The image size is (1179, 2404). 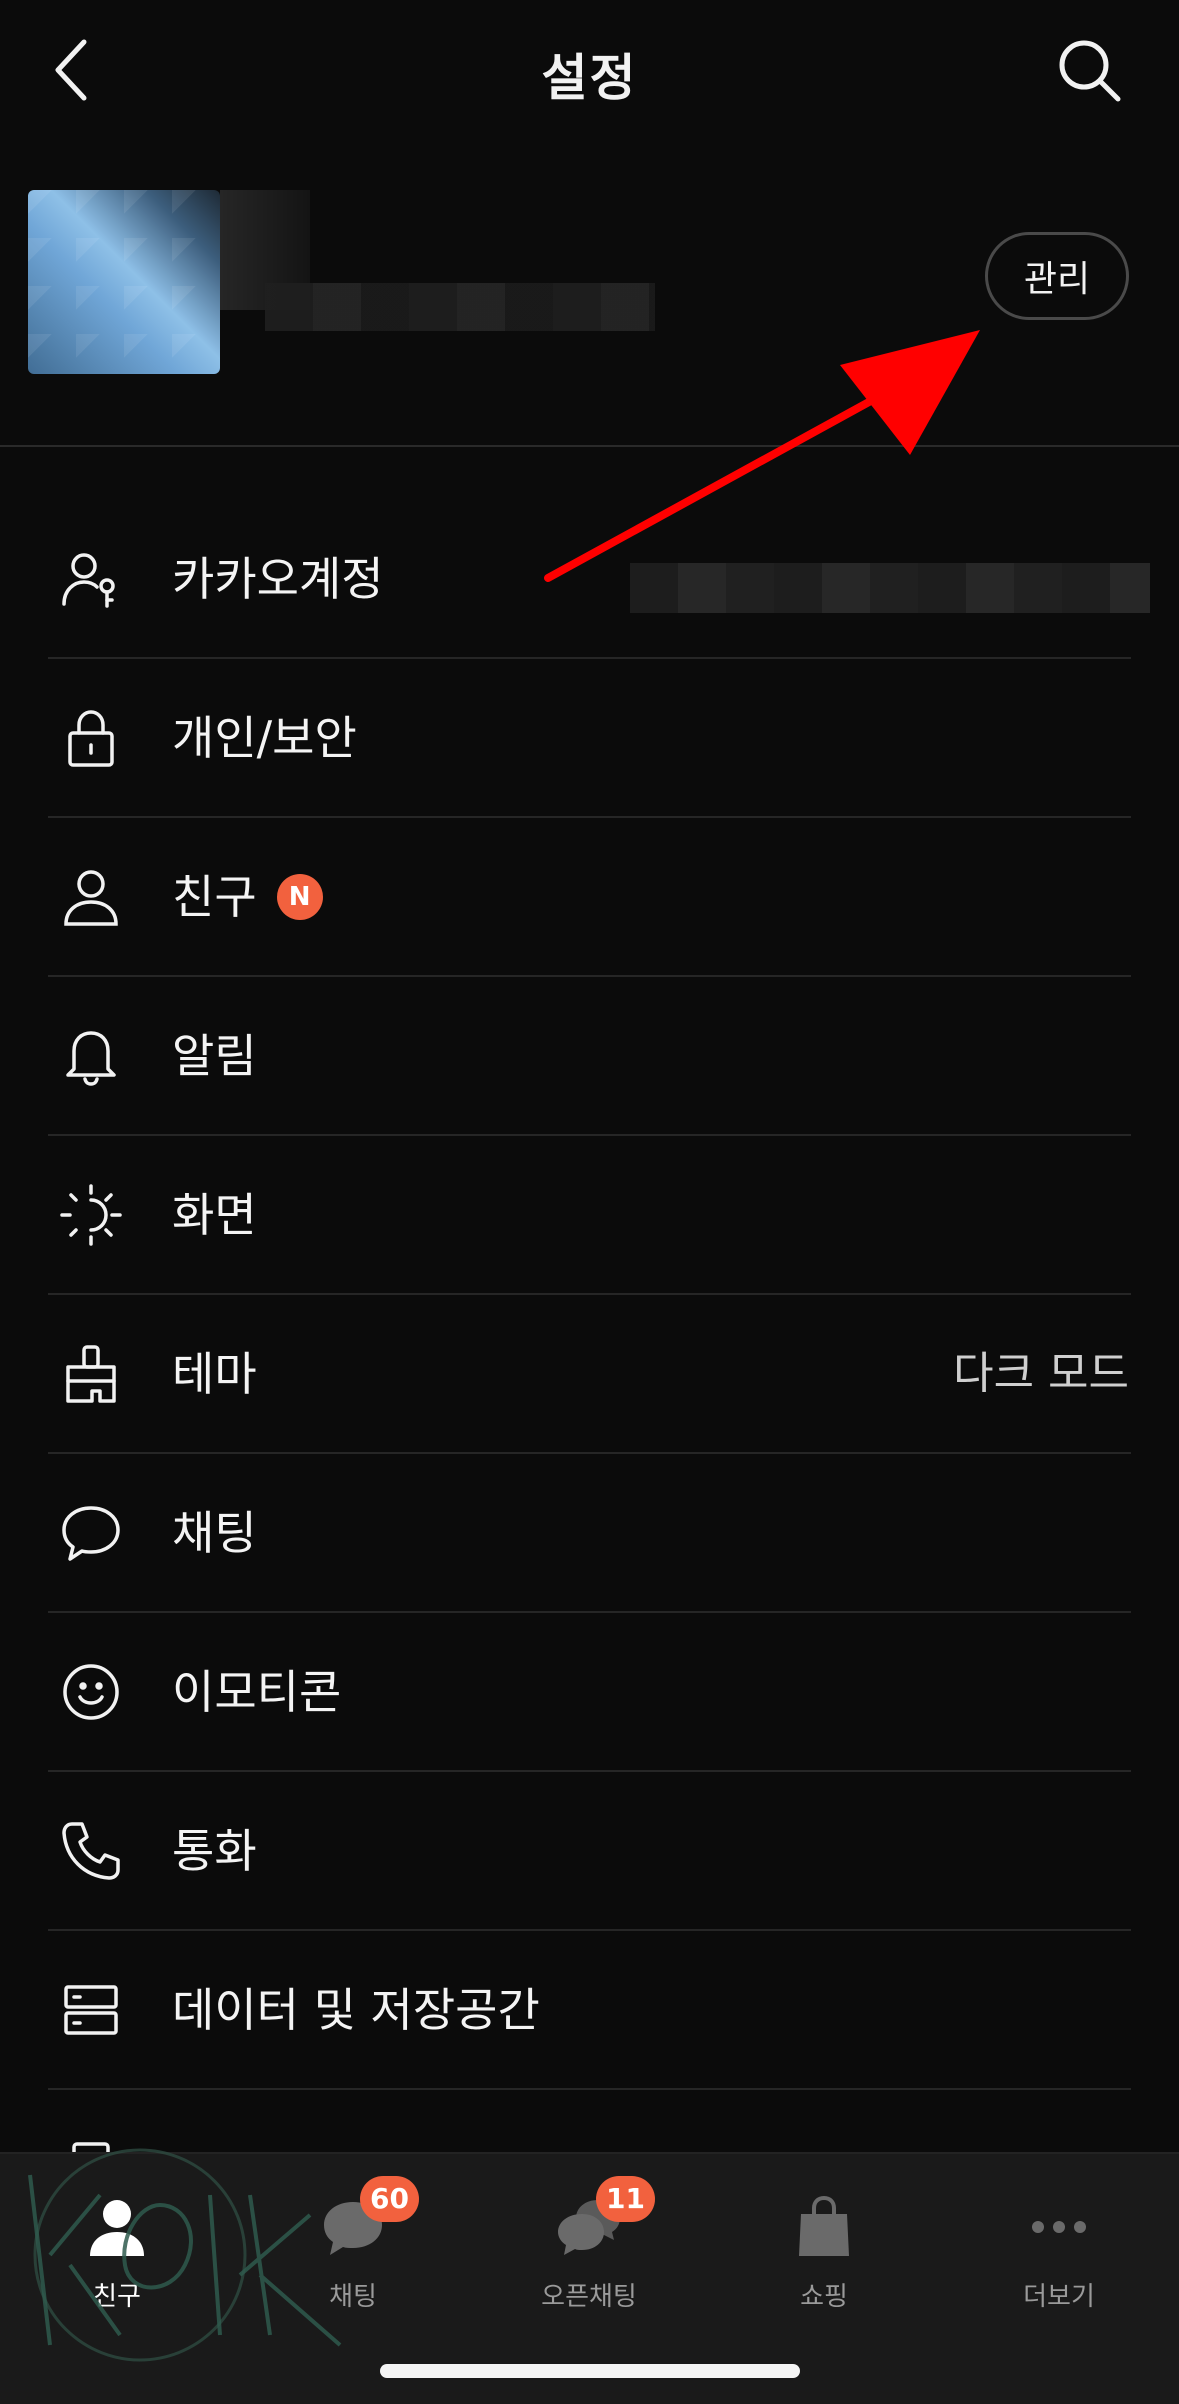 What do you see at coordinates (625, 2199) in the screenshot?
I see `unread-badge: 11` at bounding box center [625, 2199].